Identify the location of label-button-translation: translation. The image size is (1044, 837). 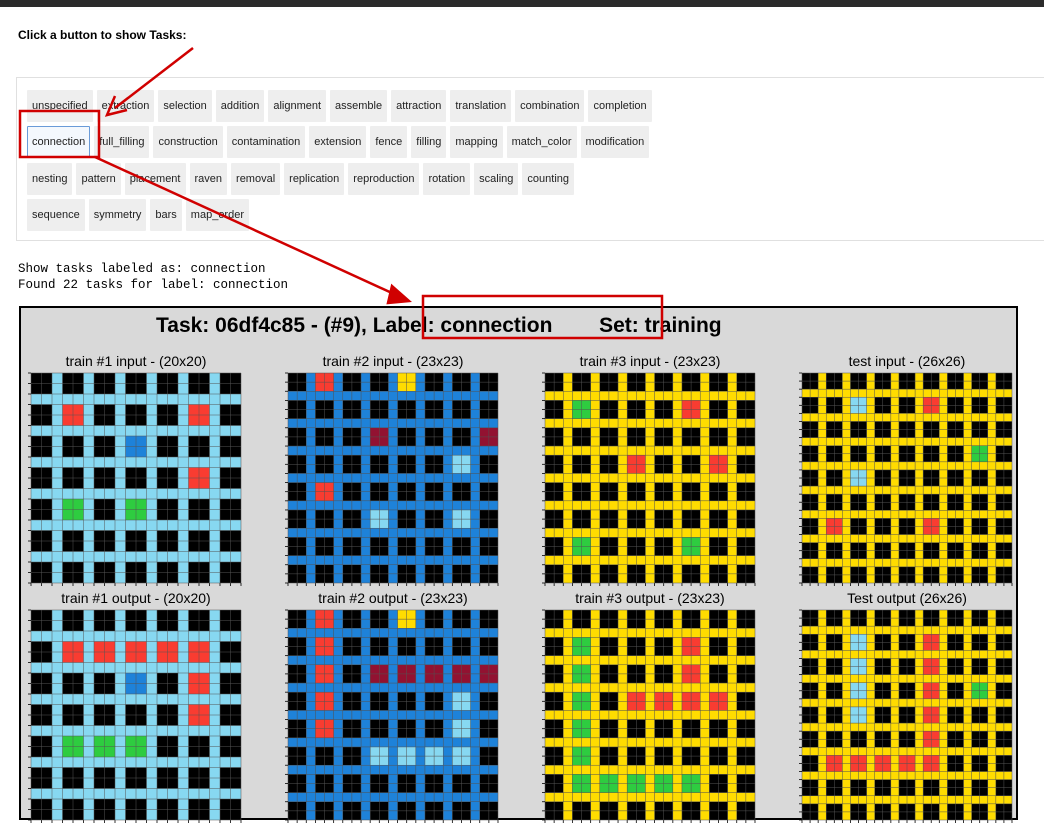
(481, 106).